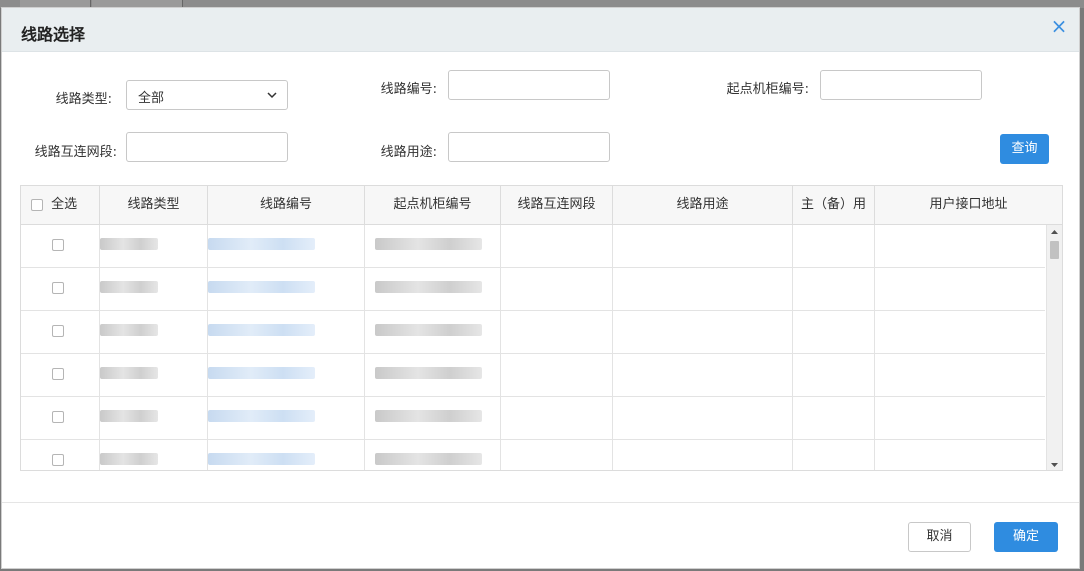 The height and width of the screenshot is (571, 1084). What do you see at coordinates (83, 99) in the screenshot?
I see `line-type-label: 线路类型:` at bounding box center [83, 99].